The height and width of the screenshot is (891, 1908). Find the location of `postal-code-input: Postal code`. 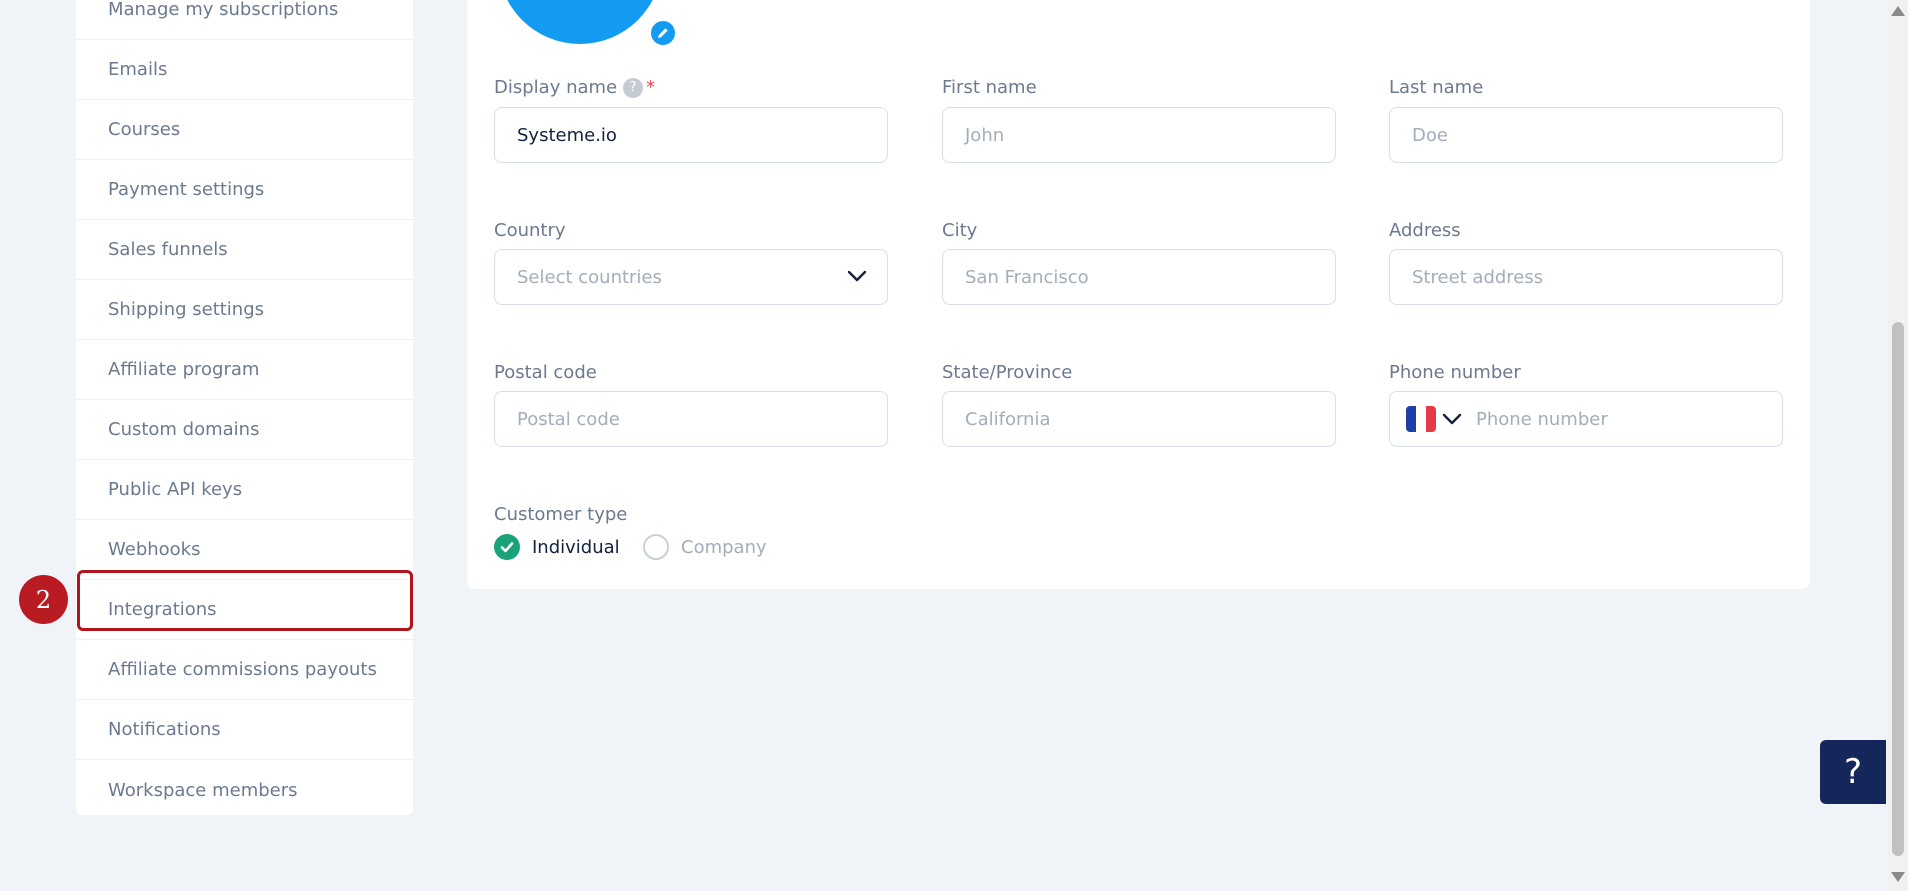

postal-code-input: Postal code is located at coordinates (691, 419).